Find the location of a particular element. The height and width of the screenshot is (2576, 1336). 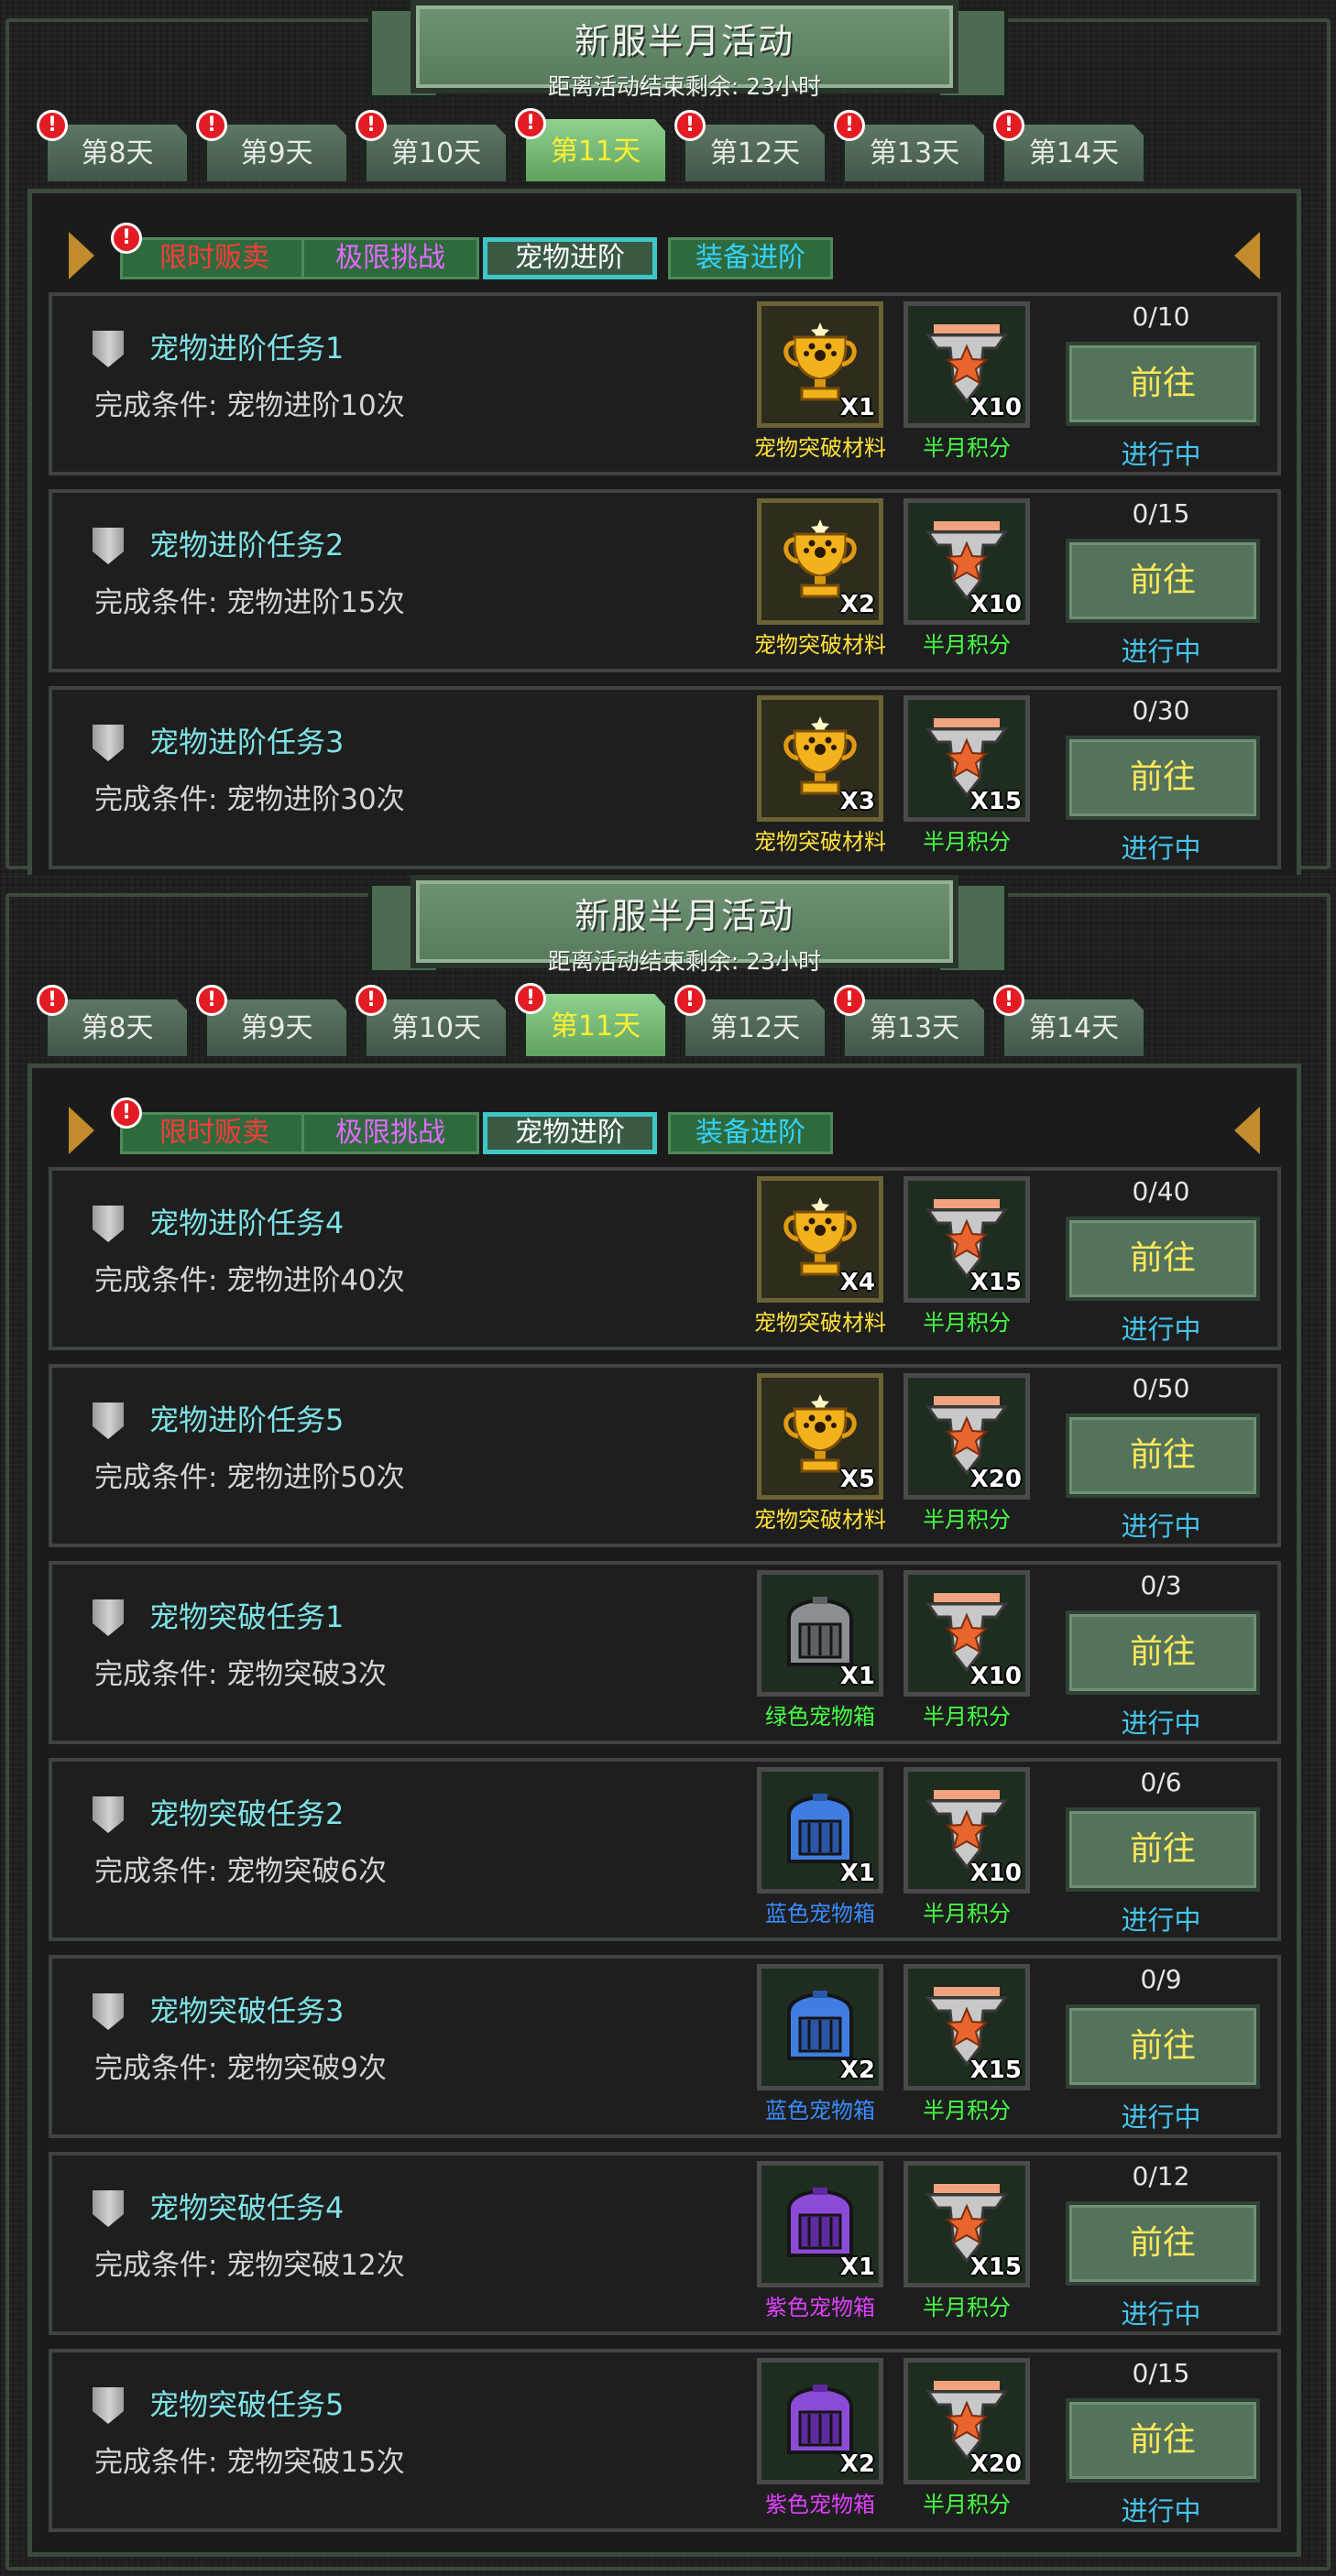

reward-slot: X2 紫色宠物箱 is located at coordinates (820, 2441).